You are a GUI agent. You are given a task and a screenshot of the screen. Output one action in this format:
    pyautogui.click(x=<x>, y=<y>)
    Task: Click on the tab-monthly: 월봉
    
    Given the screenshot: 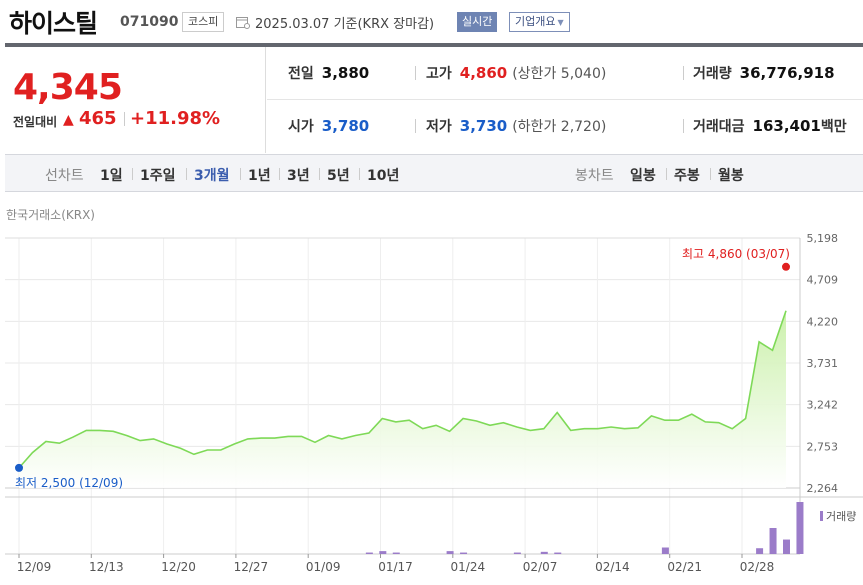 What is the action you would take?
    pyautogui.click(x=731, y=175)
    